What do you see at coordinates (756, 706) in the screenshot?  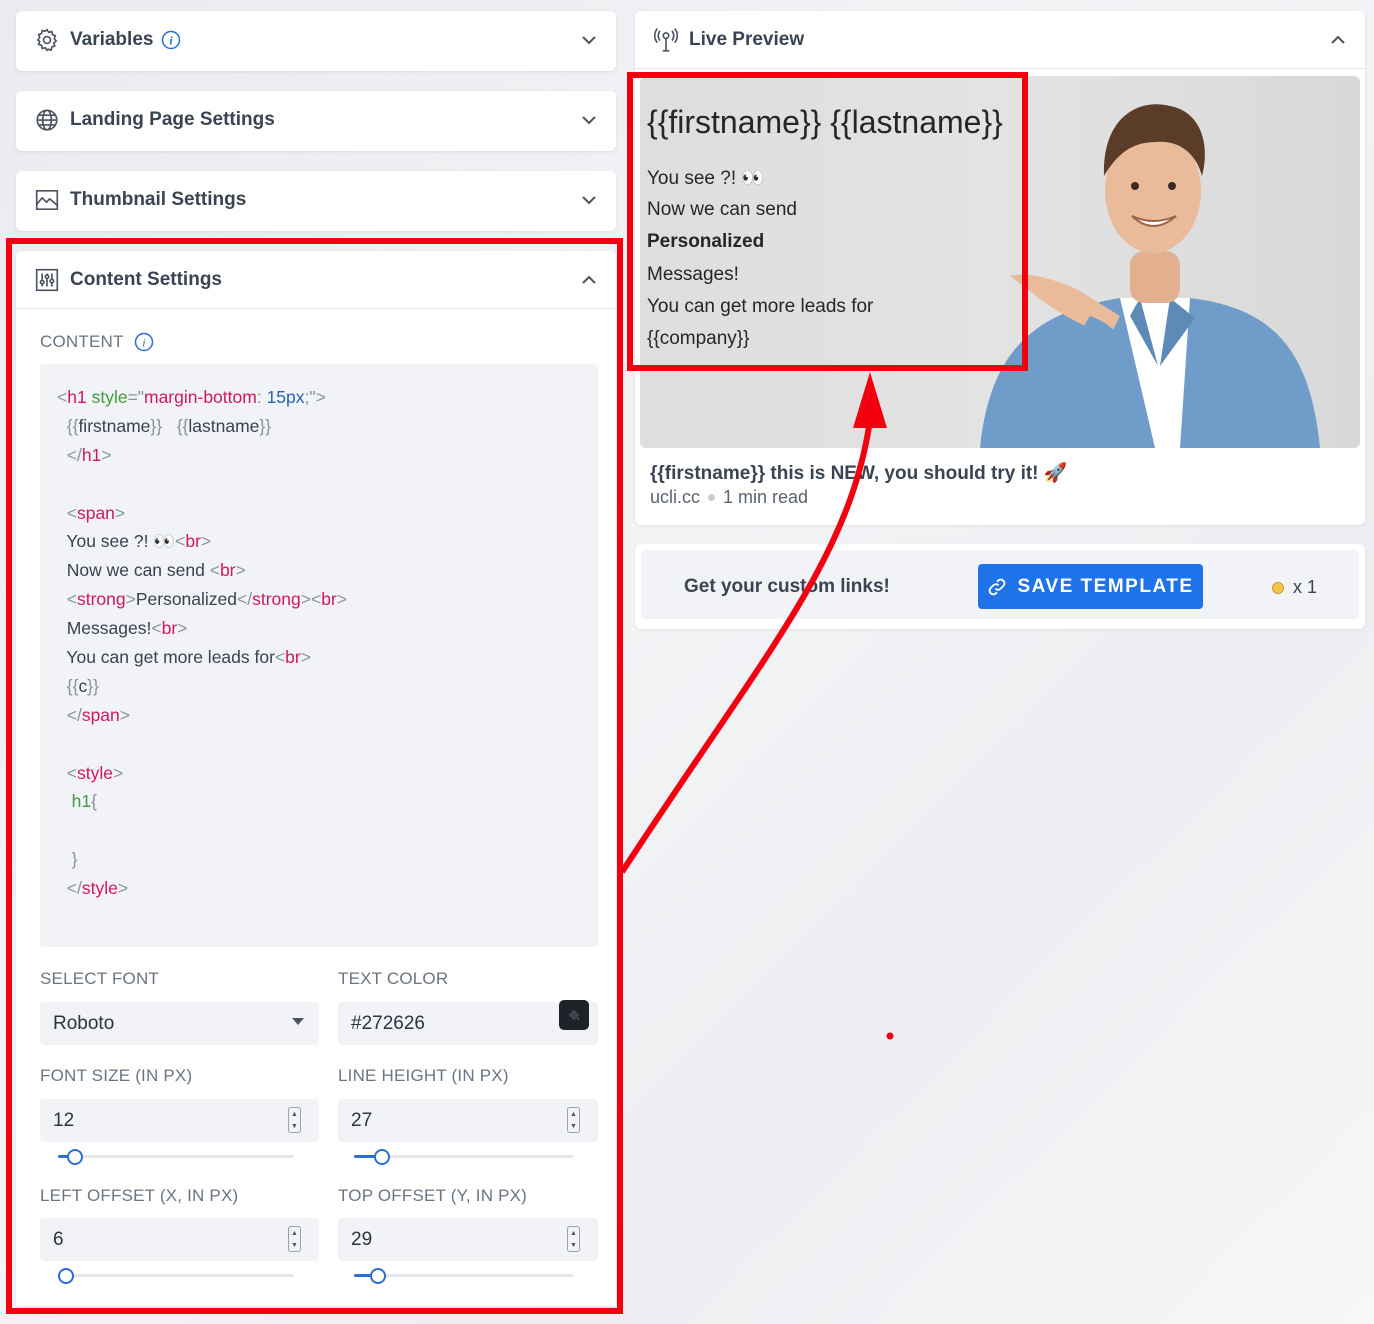 I see `annotation-arrow` at bounding box center [756, 706].